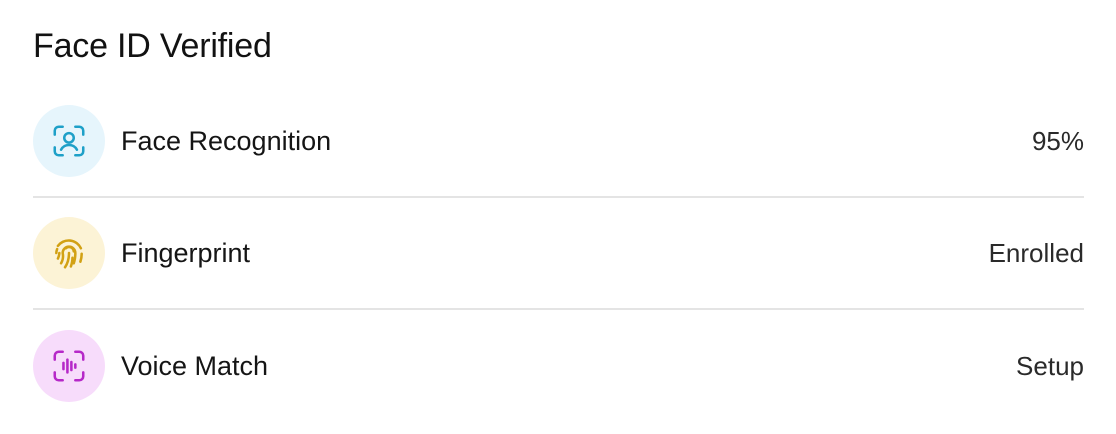  What do you see at coordinates (1050, 365) in the screenshot?
I see `item-status-value: Setup` at bounding box center [1050, 365].